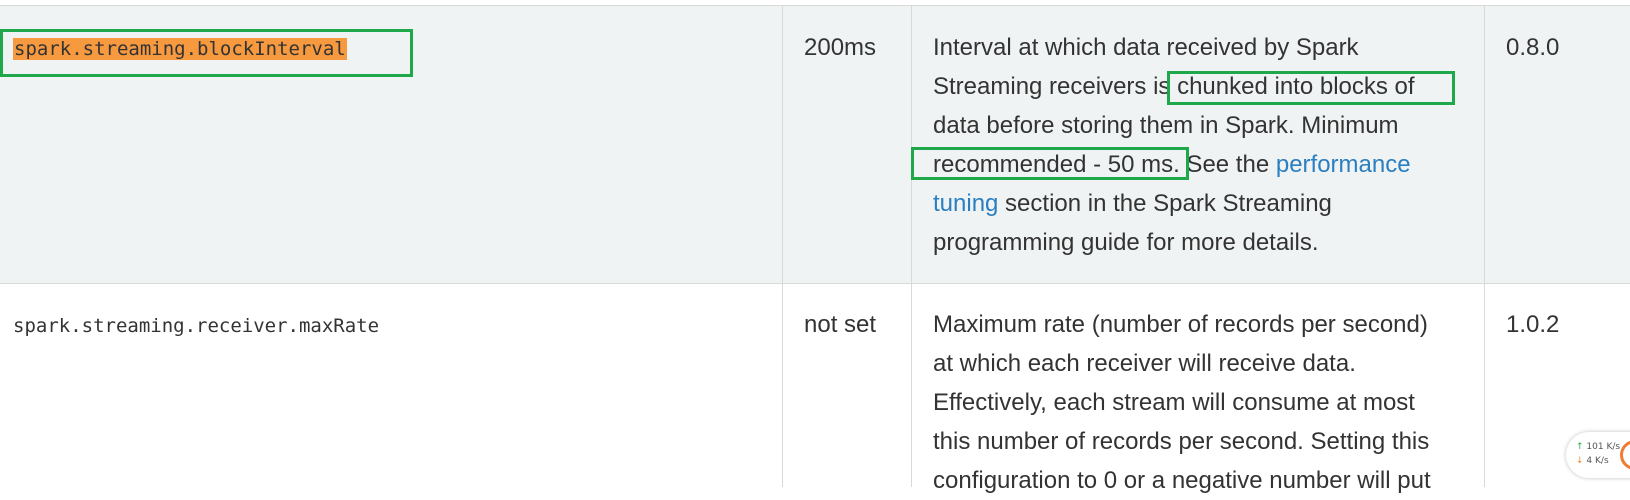 The height and width of the screenshot is (500, 1630). I want to click on performance-tuning-link: performance, so click(1343, 164).